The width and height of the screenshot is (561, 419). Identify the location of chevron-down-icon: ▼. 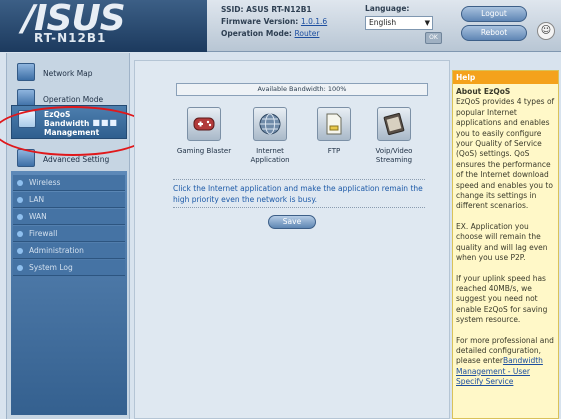
(427, 23).